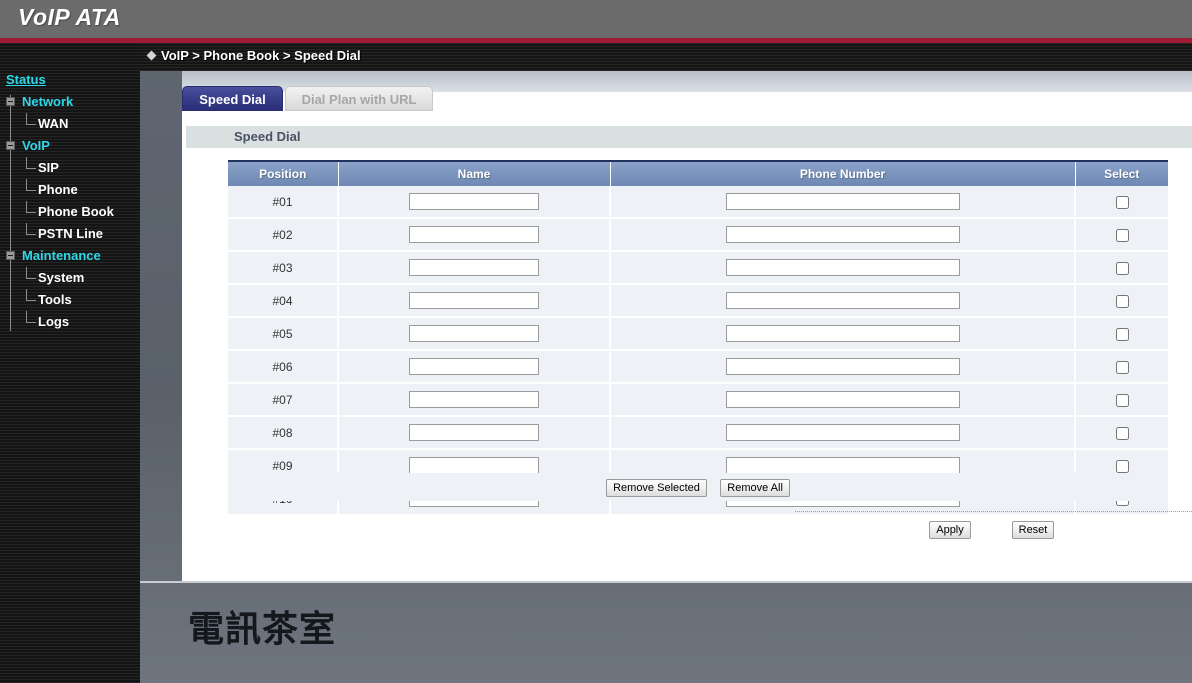  What do you see at coordinates (53, 123) in the screenshot?
I see `sidebar-item-label: WAN` at bounding box center [53, 123].